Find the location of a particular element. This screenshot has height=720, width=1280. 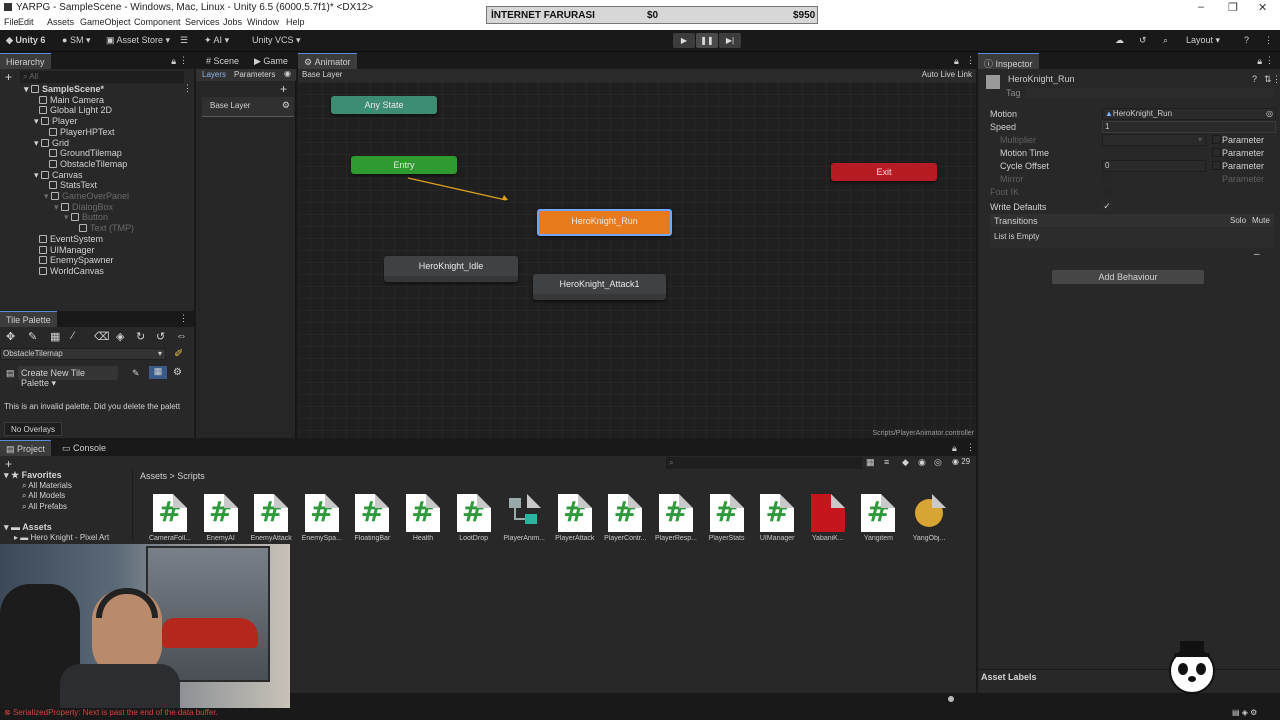

breadcrumb: Base Layer is located at coordinates (322, 74).